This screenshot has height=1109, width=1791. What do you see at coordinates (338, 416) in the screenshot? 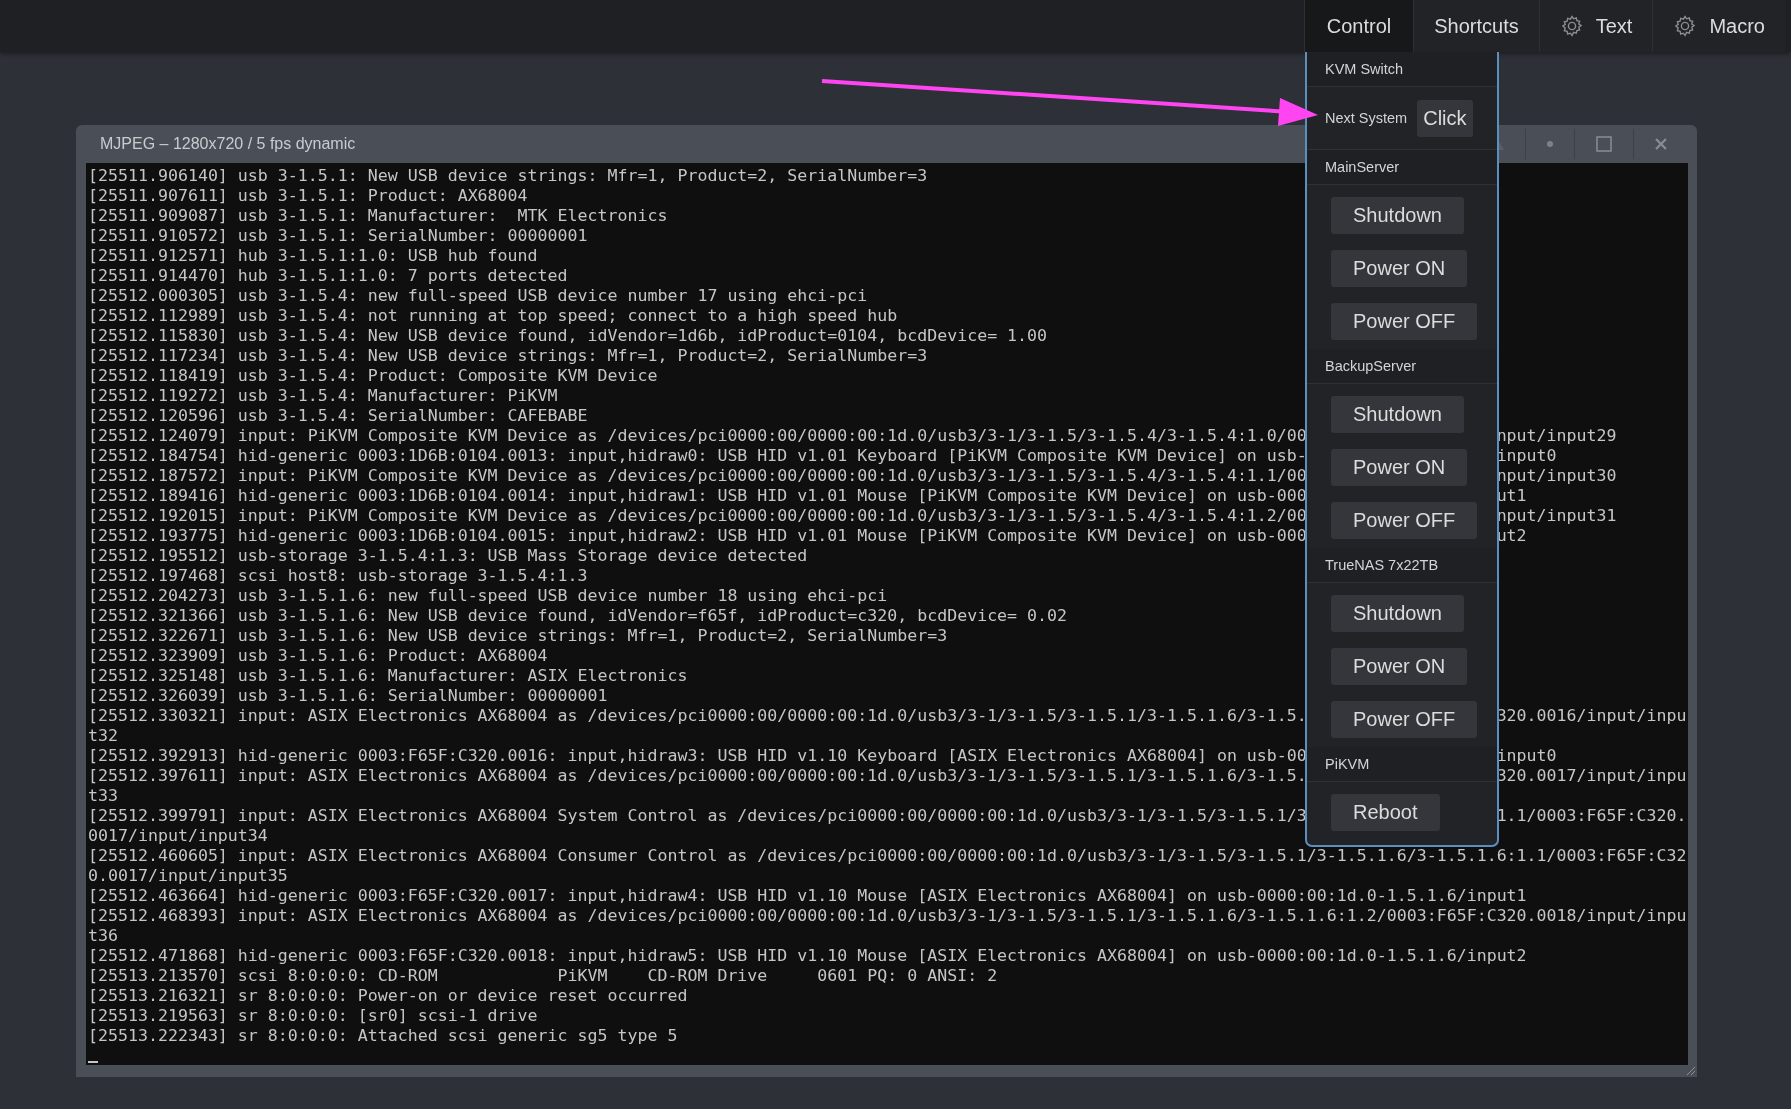
I see `console-line: [25512.120596] usb 3-1.5.4: SerialNumber: CAFEBABE` at bounding box center [338, 416].